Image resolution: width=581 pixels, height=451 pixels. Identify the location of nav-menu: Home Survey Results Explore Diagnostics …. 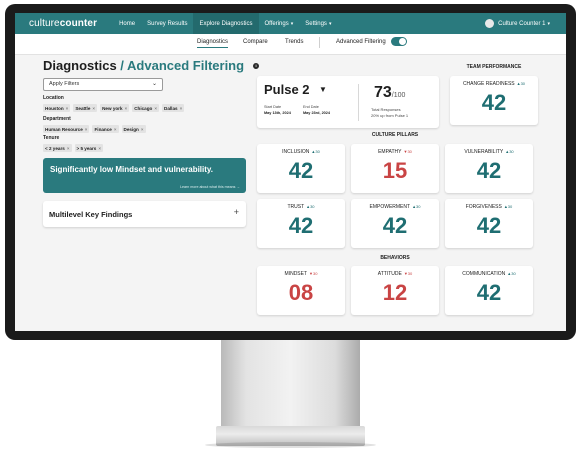
(225, 23).